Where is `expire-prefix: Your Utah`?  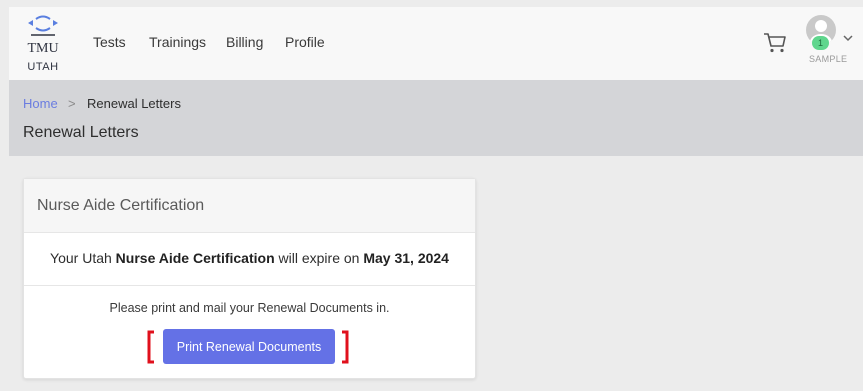
expire-prefix: Your Utah is located at coordinates (83, 258).